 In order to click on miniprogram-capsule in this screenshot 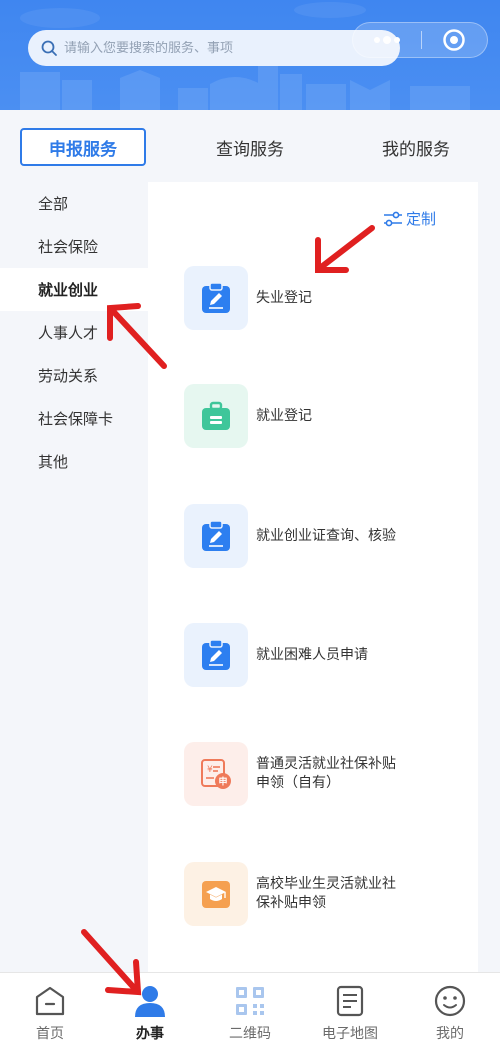, I will do `click(420, 40)`.